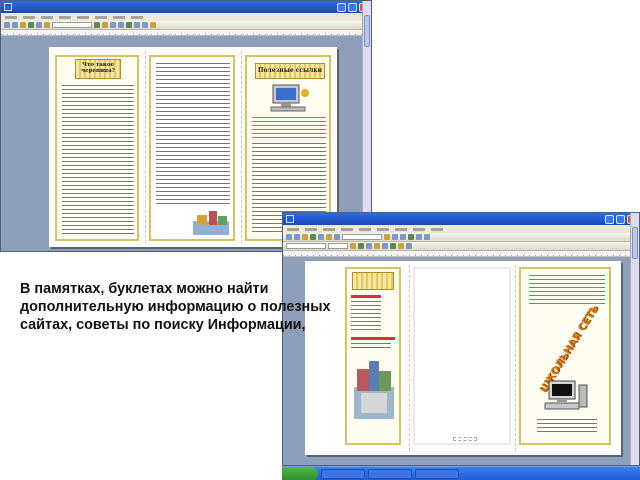  What do you see at coordinates (186, 17) in the screenshot?
I see `menu-bar-back` at bounding box center [186, 17].